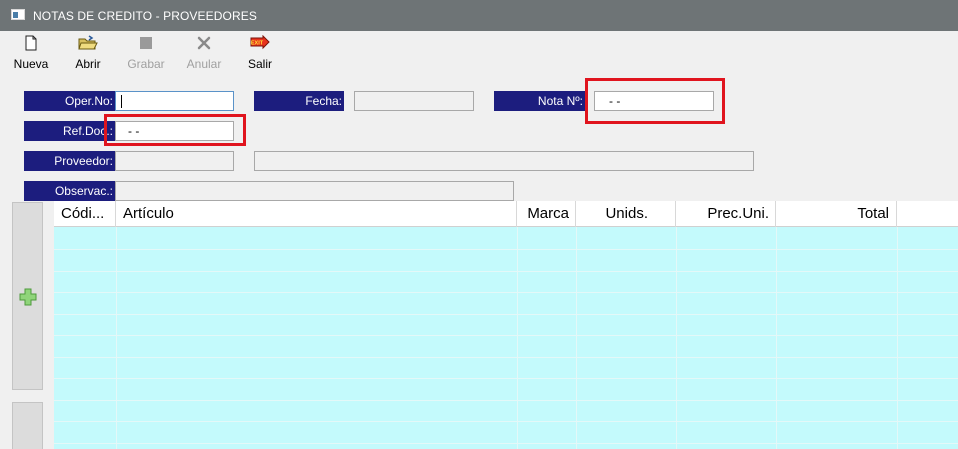  Describe the element at coordinates (626, 214) in the screenshot. I see `col-unids-header: Unids.` at that location.